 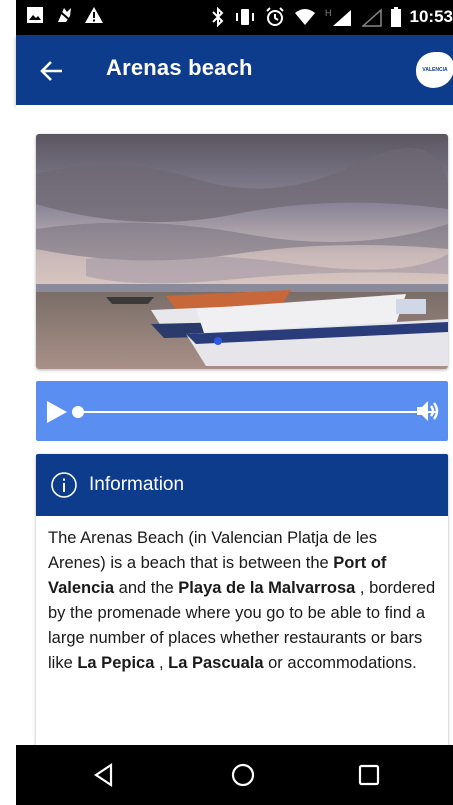 I want to click on back-triangle-icon, so click(x=104, y=775).